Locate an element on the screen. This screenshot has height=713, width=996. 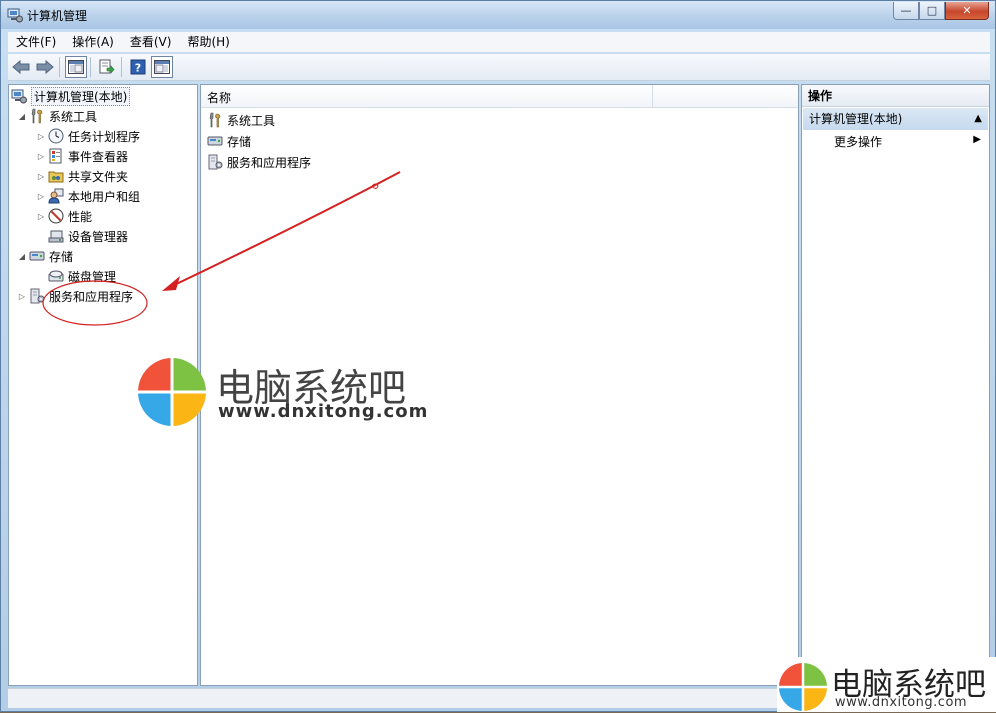
tree-item-shared-folders: ▷ 共享文件夹 is located at coordinates (82, 176).